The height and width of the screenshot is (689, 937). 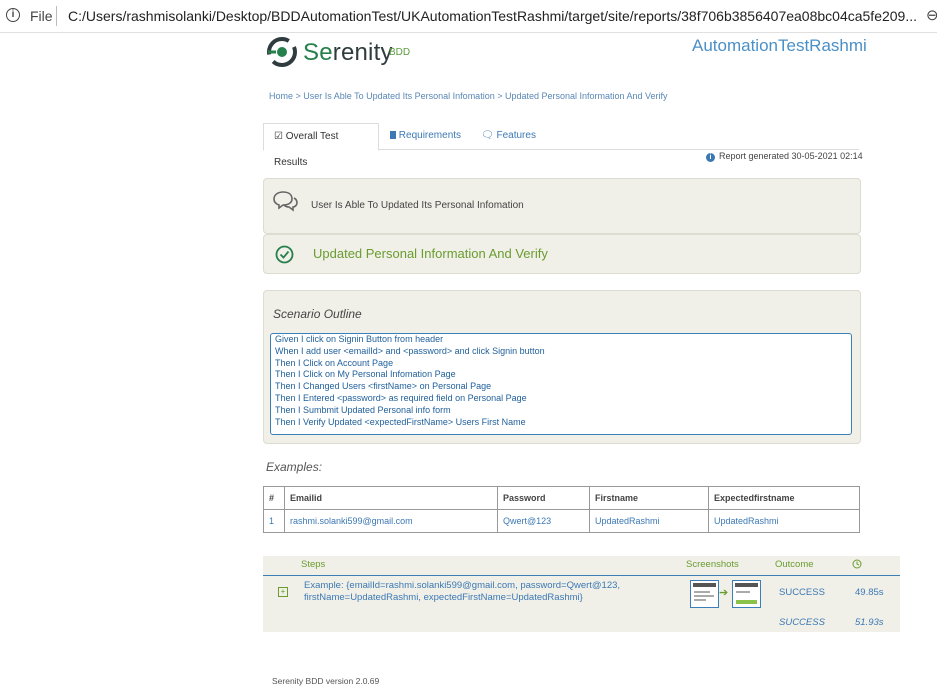 I want to click on site-info-icon: i, so click(x=13, y=15).